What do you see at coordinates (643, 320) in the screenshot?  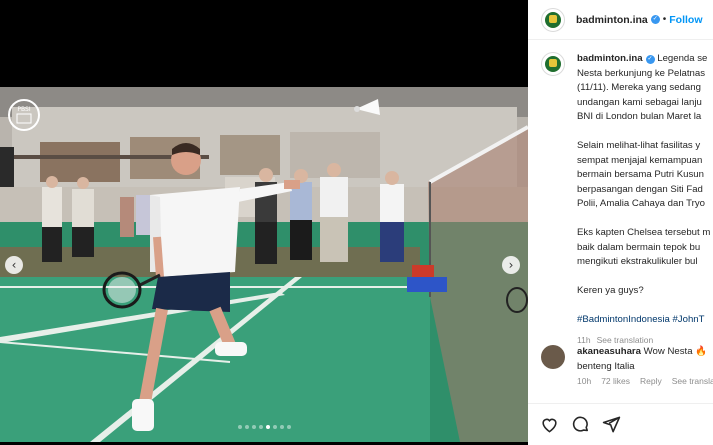 I see `caption-hashtags: #BadmintonIndonesia #JohnT` at bounding box center [643, 320].